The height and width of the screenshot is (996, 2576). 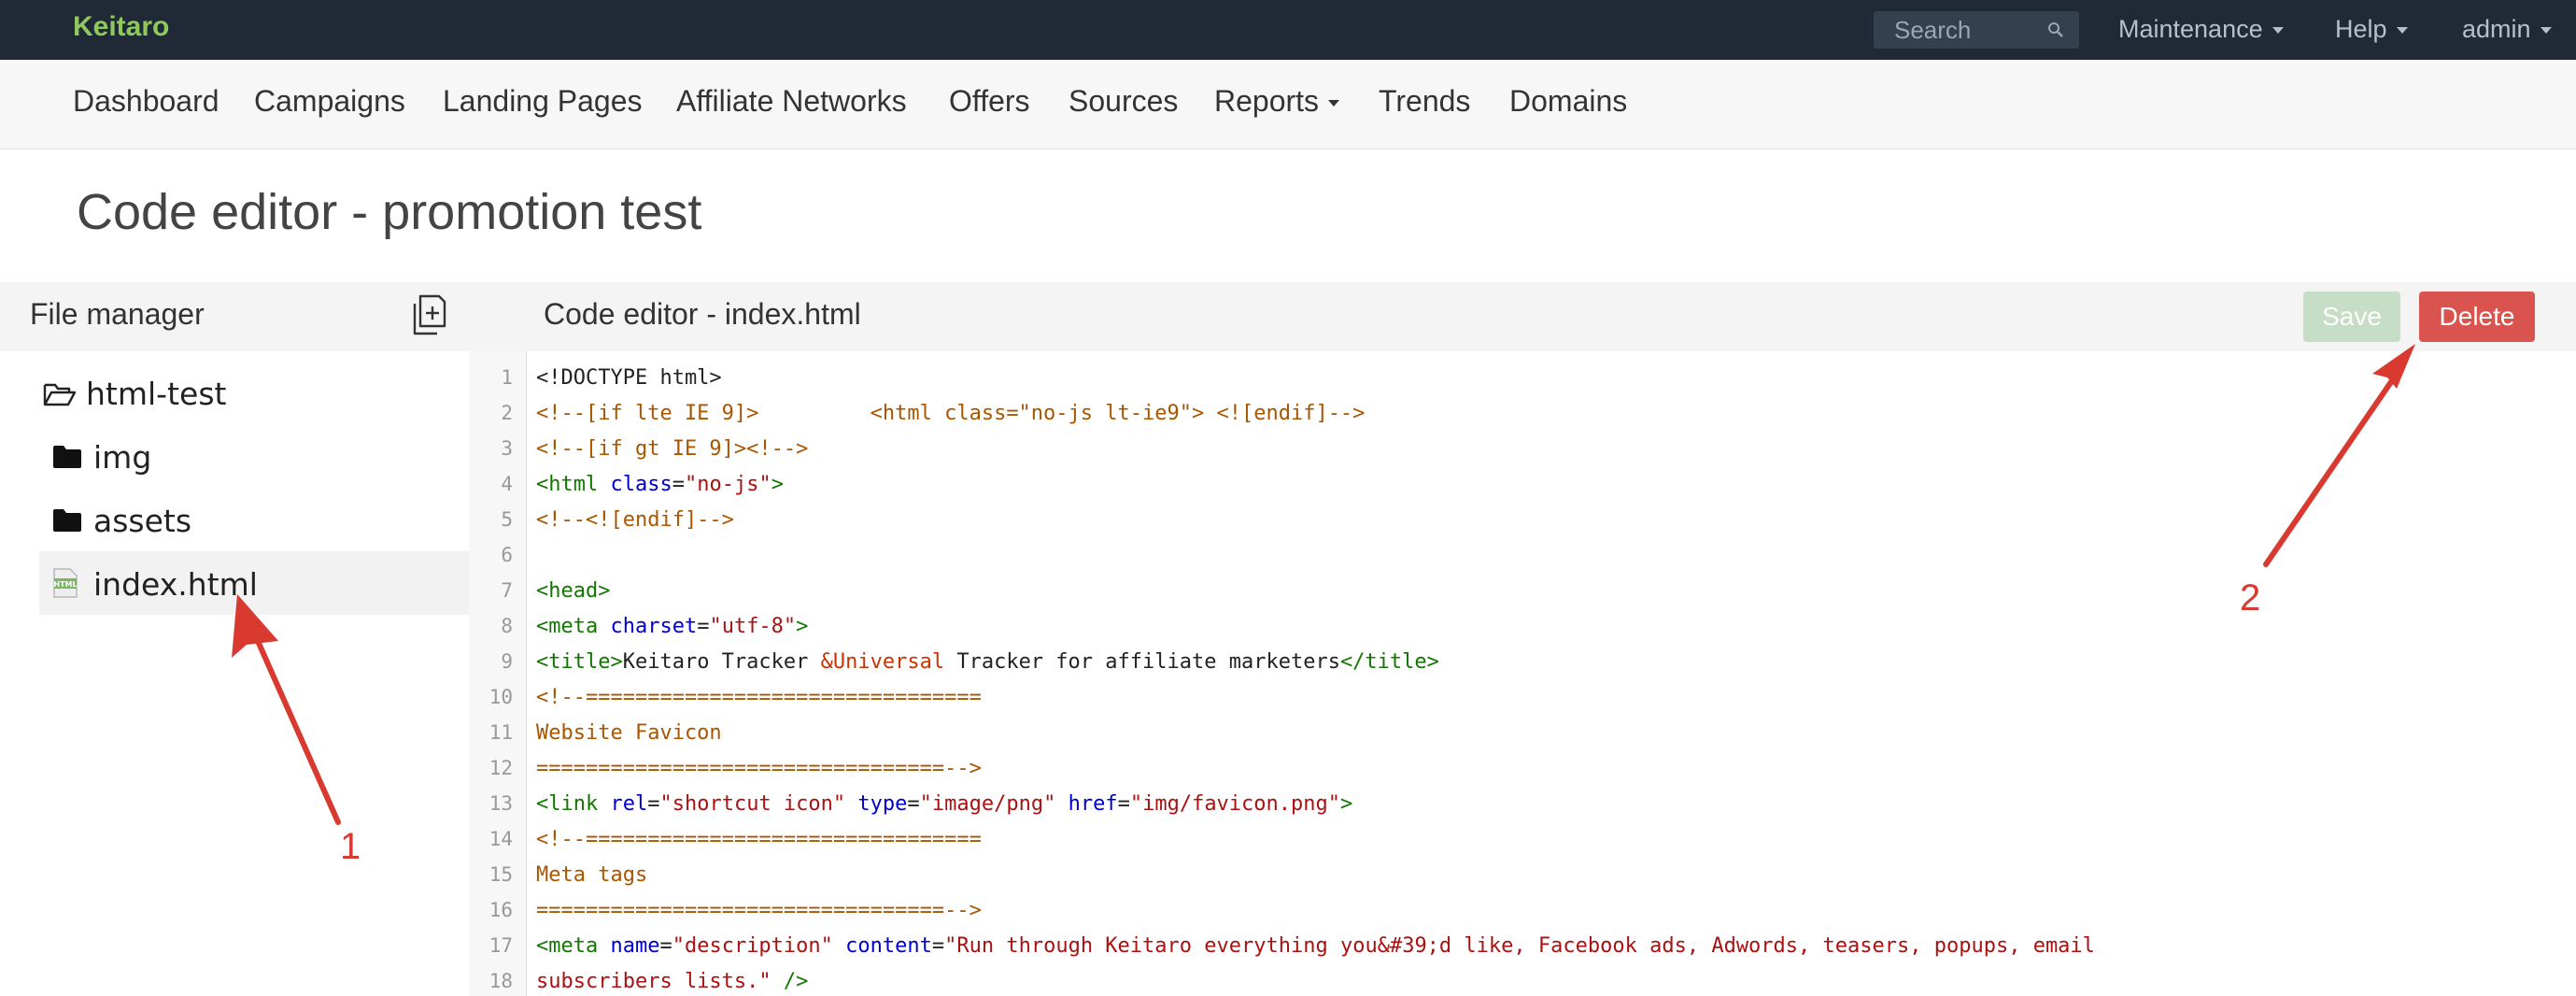 I want to click on nav-dashboard: Dashboard, so click(x=146, y=102).